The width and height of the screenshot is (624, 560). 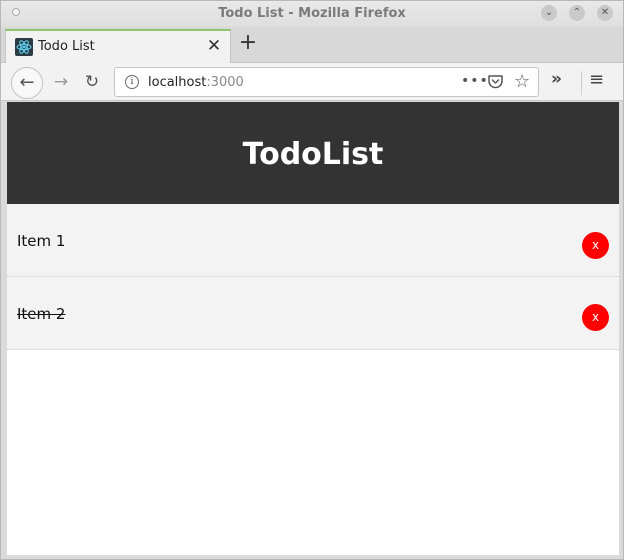 What do you see at coordinates (577, 13) in the screenshot?
I see `maximize-button: ⌃` at bounding box center [577, 13].